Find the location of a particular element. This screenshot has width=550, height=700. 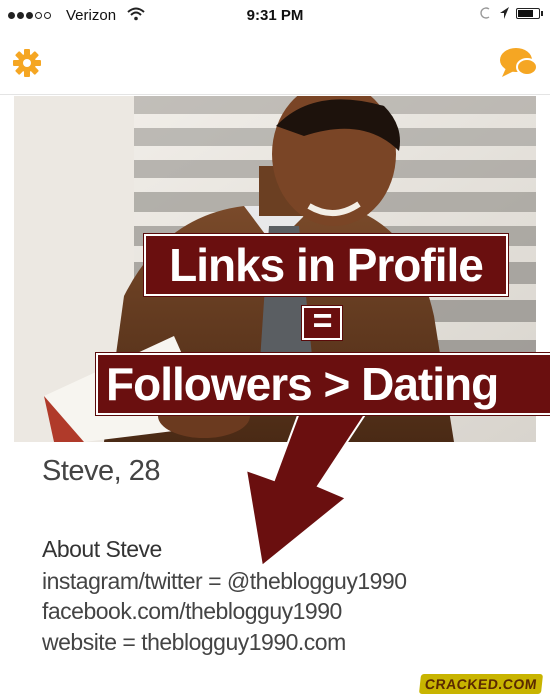

gear-icon is located at coordinates (27, 63).